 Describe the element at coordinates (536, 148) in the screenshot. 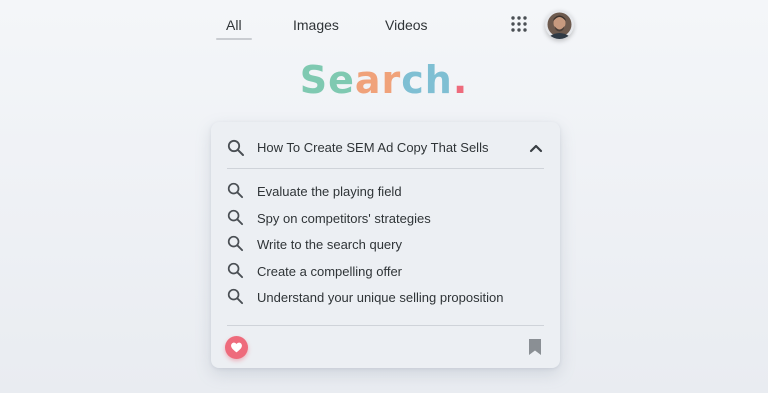

I see `chevron-up-icon` at that location.